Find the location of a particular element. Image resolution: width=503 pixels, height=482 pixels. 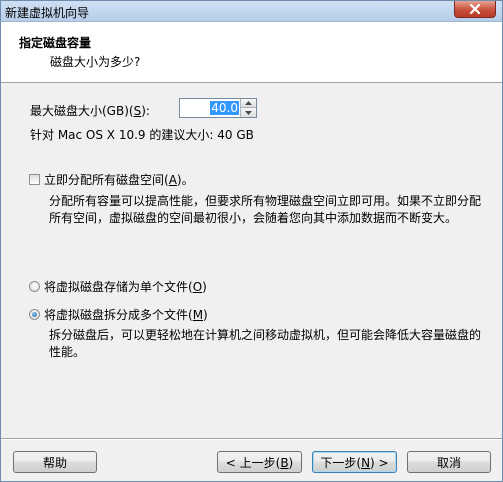

disk-size-value: 40.0 is located at coordinates (224, 108).